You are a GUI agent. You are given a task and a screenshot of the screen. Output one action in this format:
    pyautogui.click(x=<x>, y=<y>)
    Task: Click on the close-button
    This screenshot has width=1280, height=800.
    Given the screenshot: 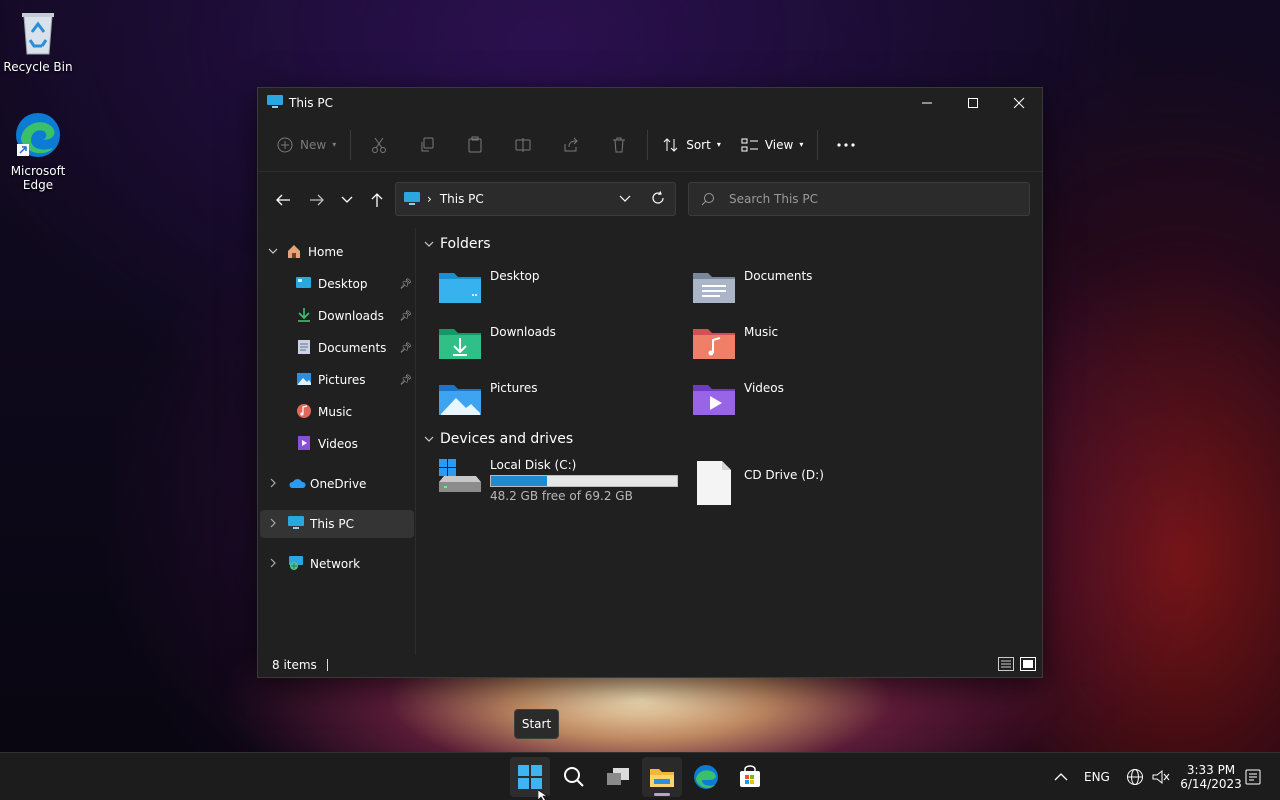 What is the action you would take?
    pyautogui.click(x=1019, y=103)
    